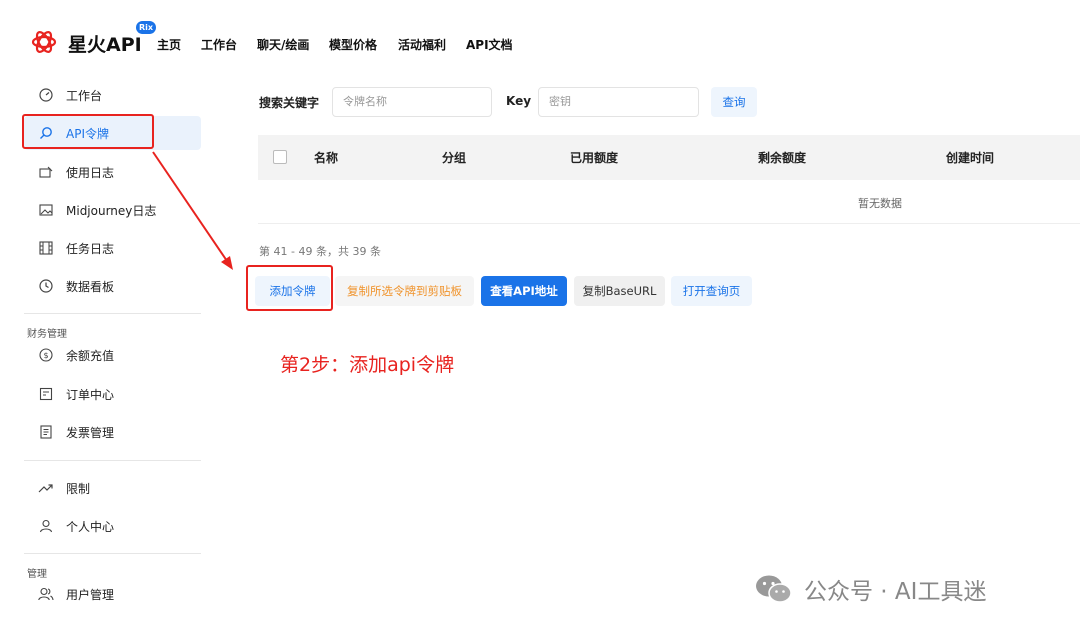  I want to click on nav-workbench: 工作台, so click(219, 44).